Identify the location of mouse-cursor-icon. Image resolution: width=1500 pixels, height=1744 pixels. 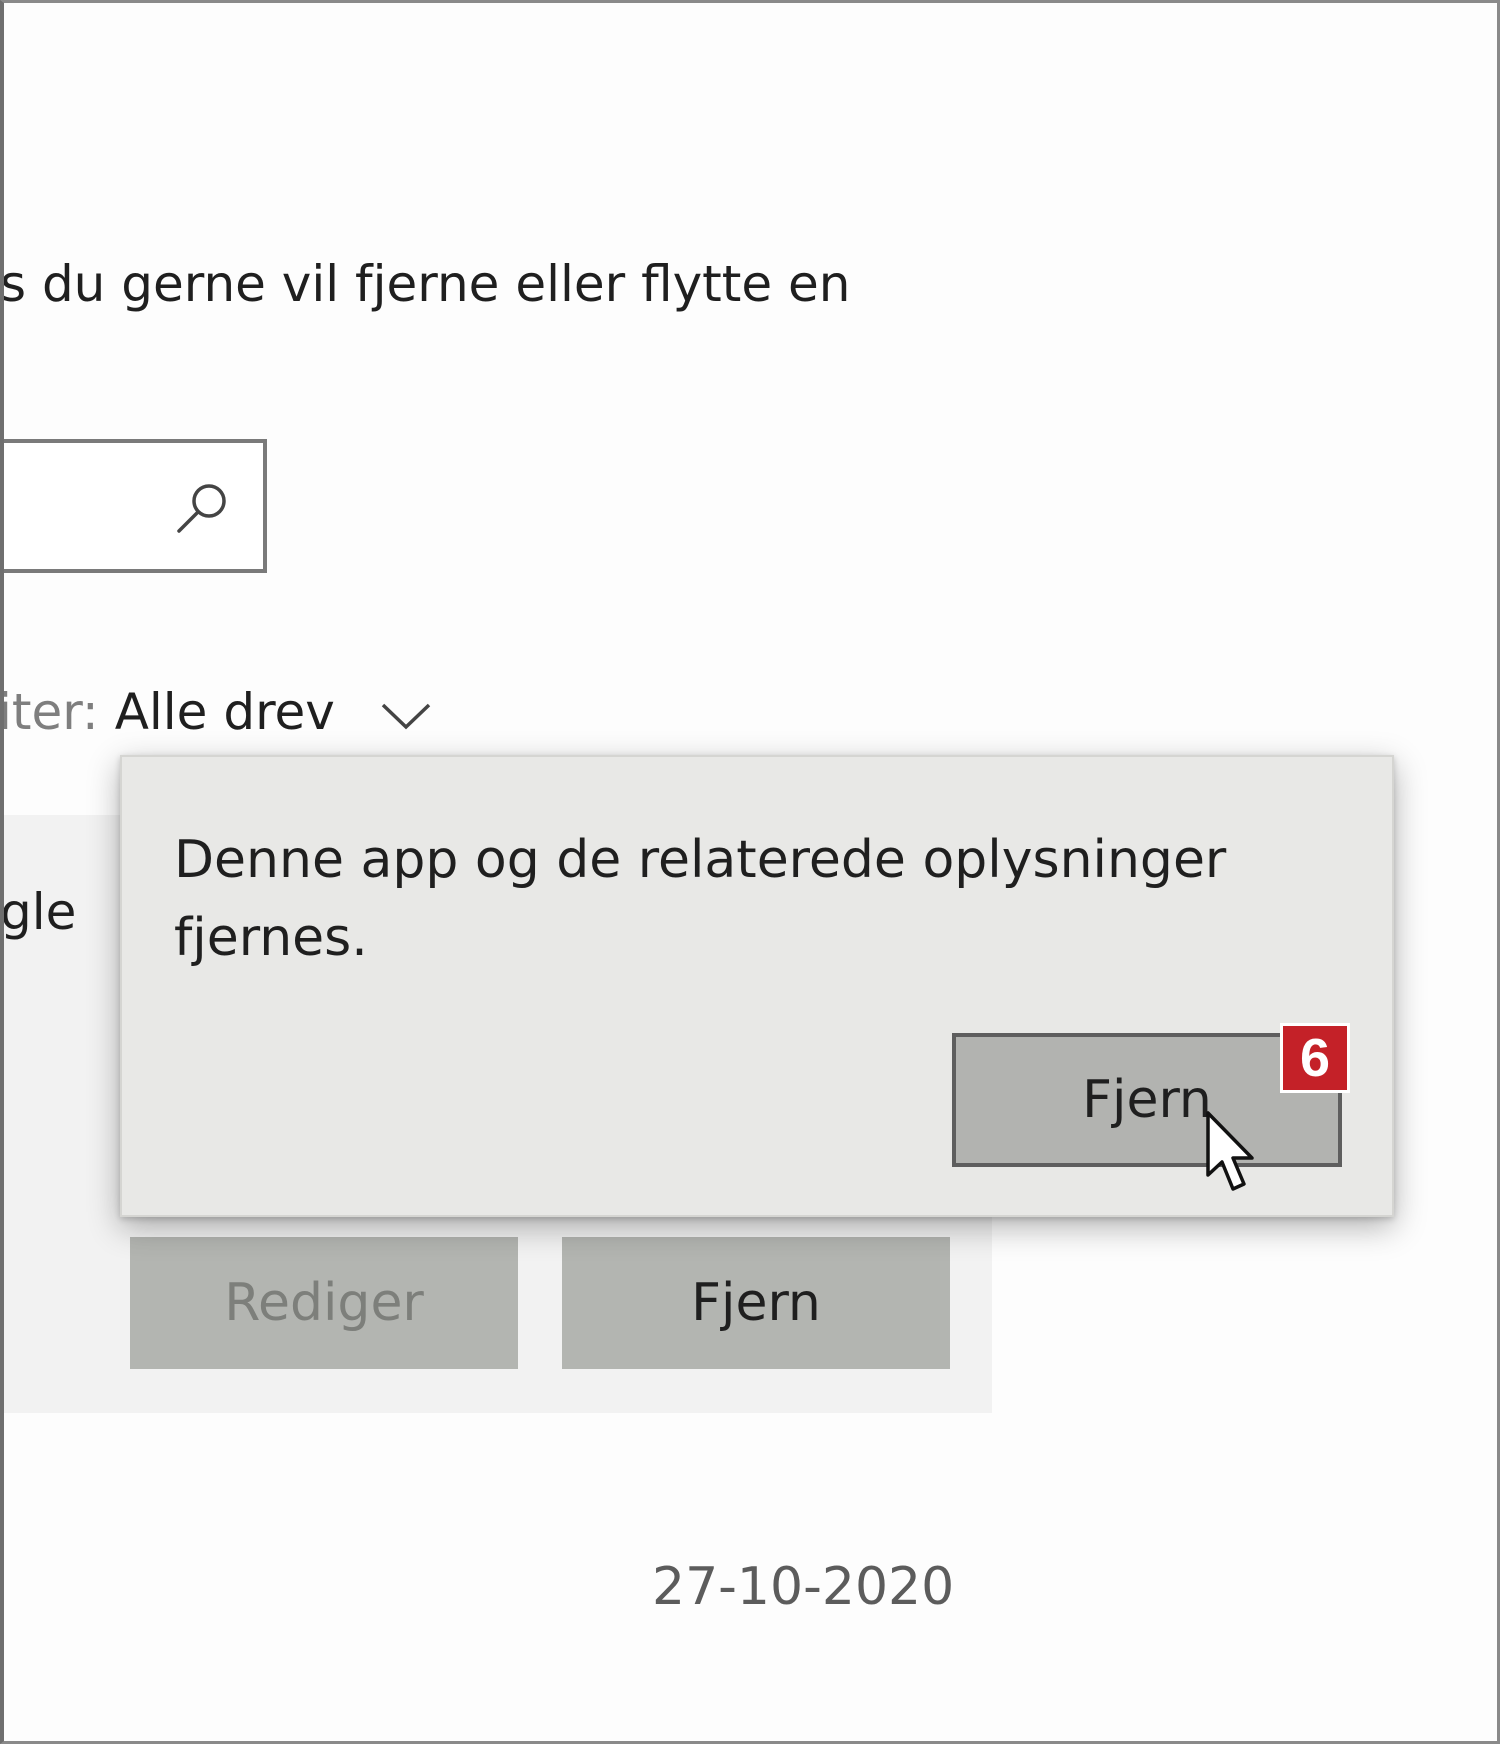
(1230, 1151).